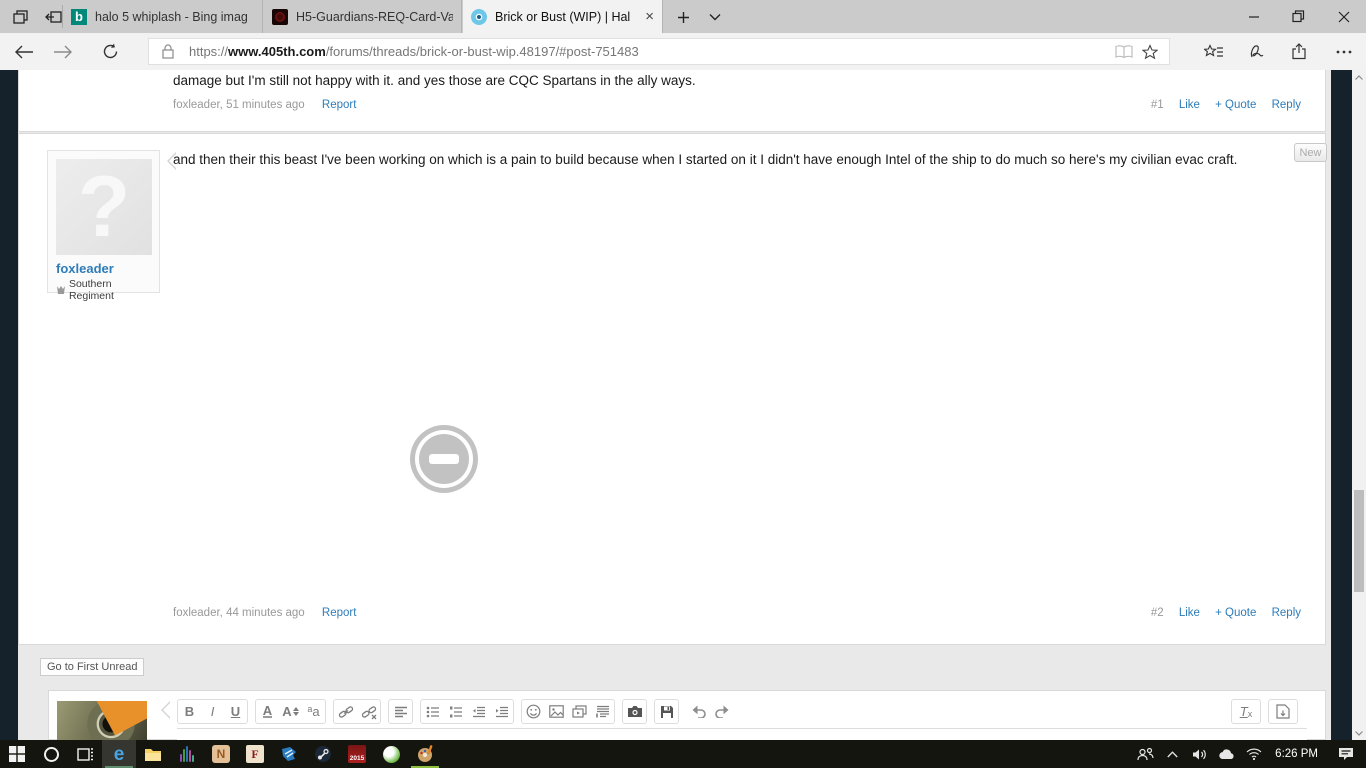 The width and height of the screenshot is (1366, 768). What do you see at coordinates (313, 711) in the screenshot?
I see `font-family-button: aa` at bounding box center [313, 711].